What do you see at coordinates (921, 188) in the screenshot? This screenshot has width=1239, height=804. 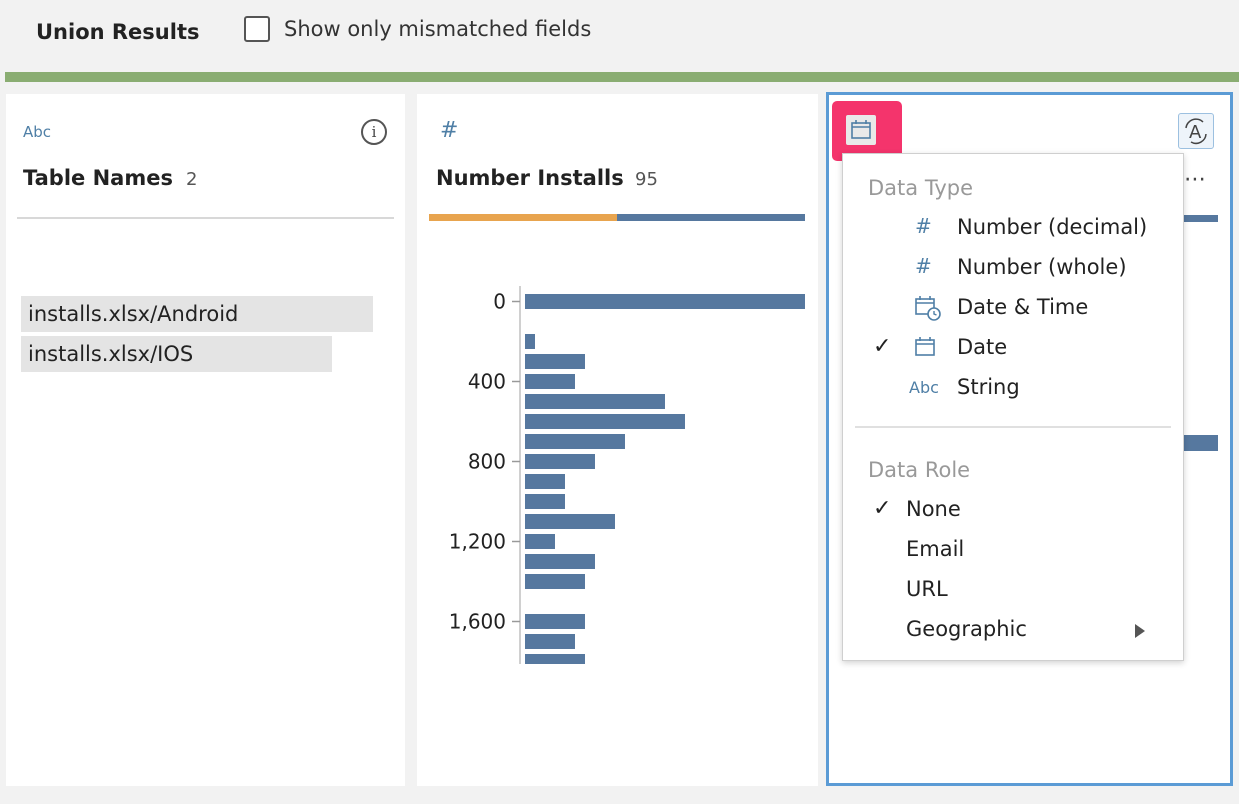 I see `data-type-header: Data Type` at bounding box center [921, 188].